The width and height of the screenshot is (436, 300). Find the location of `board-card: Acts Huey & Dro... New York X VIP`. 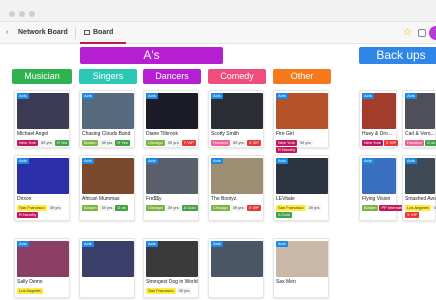

board-card: Acts Huey & Dro... New York X VIP is located at coordinates (379, 119).